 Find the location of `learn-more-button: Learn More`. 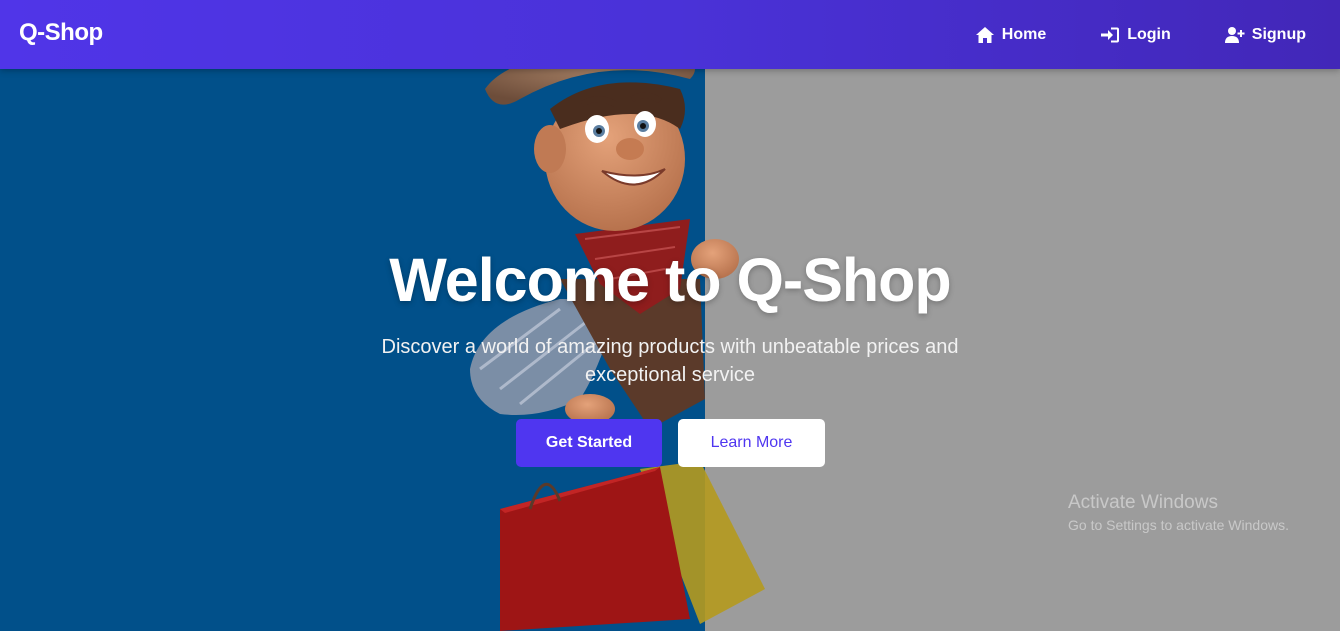

learn-more-button: Learn More is located at coordinates (751, 443).